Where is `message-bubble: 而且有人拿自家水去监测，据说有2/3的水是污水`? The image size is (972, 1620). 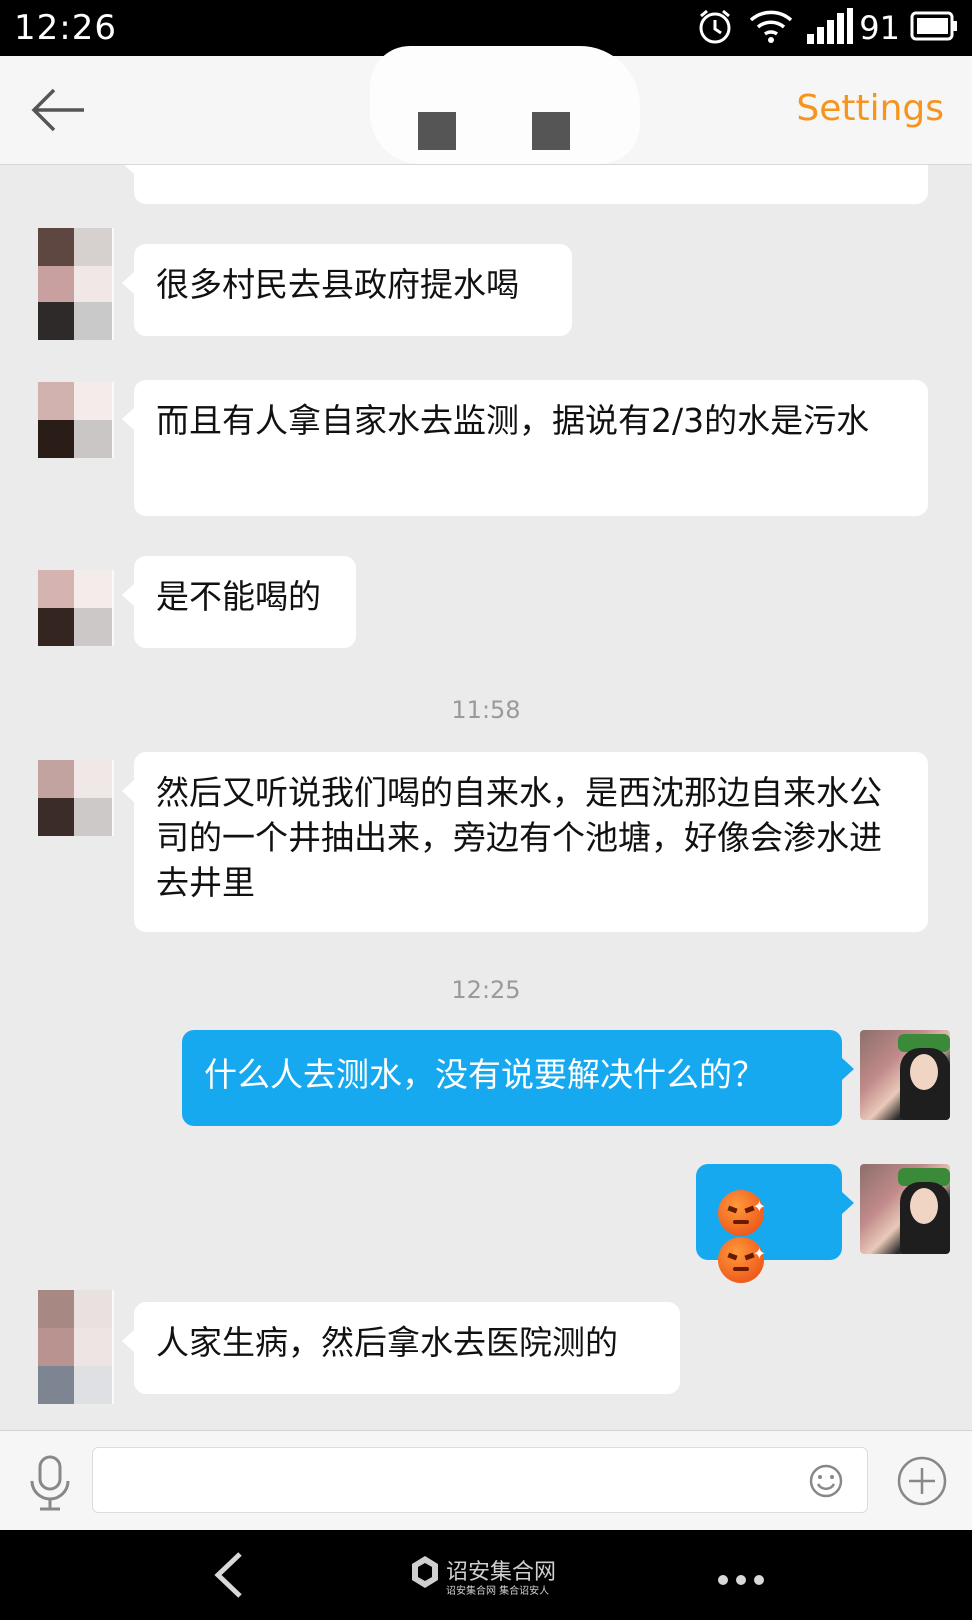 message-bubble: 而且有人拿自家水去监测，据说有2/3的水是污水 is located at coordinates (525, 448).